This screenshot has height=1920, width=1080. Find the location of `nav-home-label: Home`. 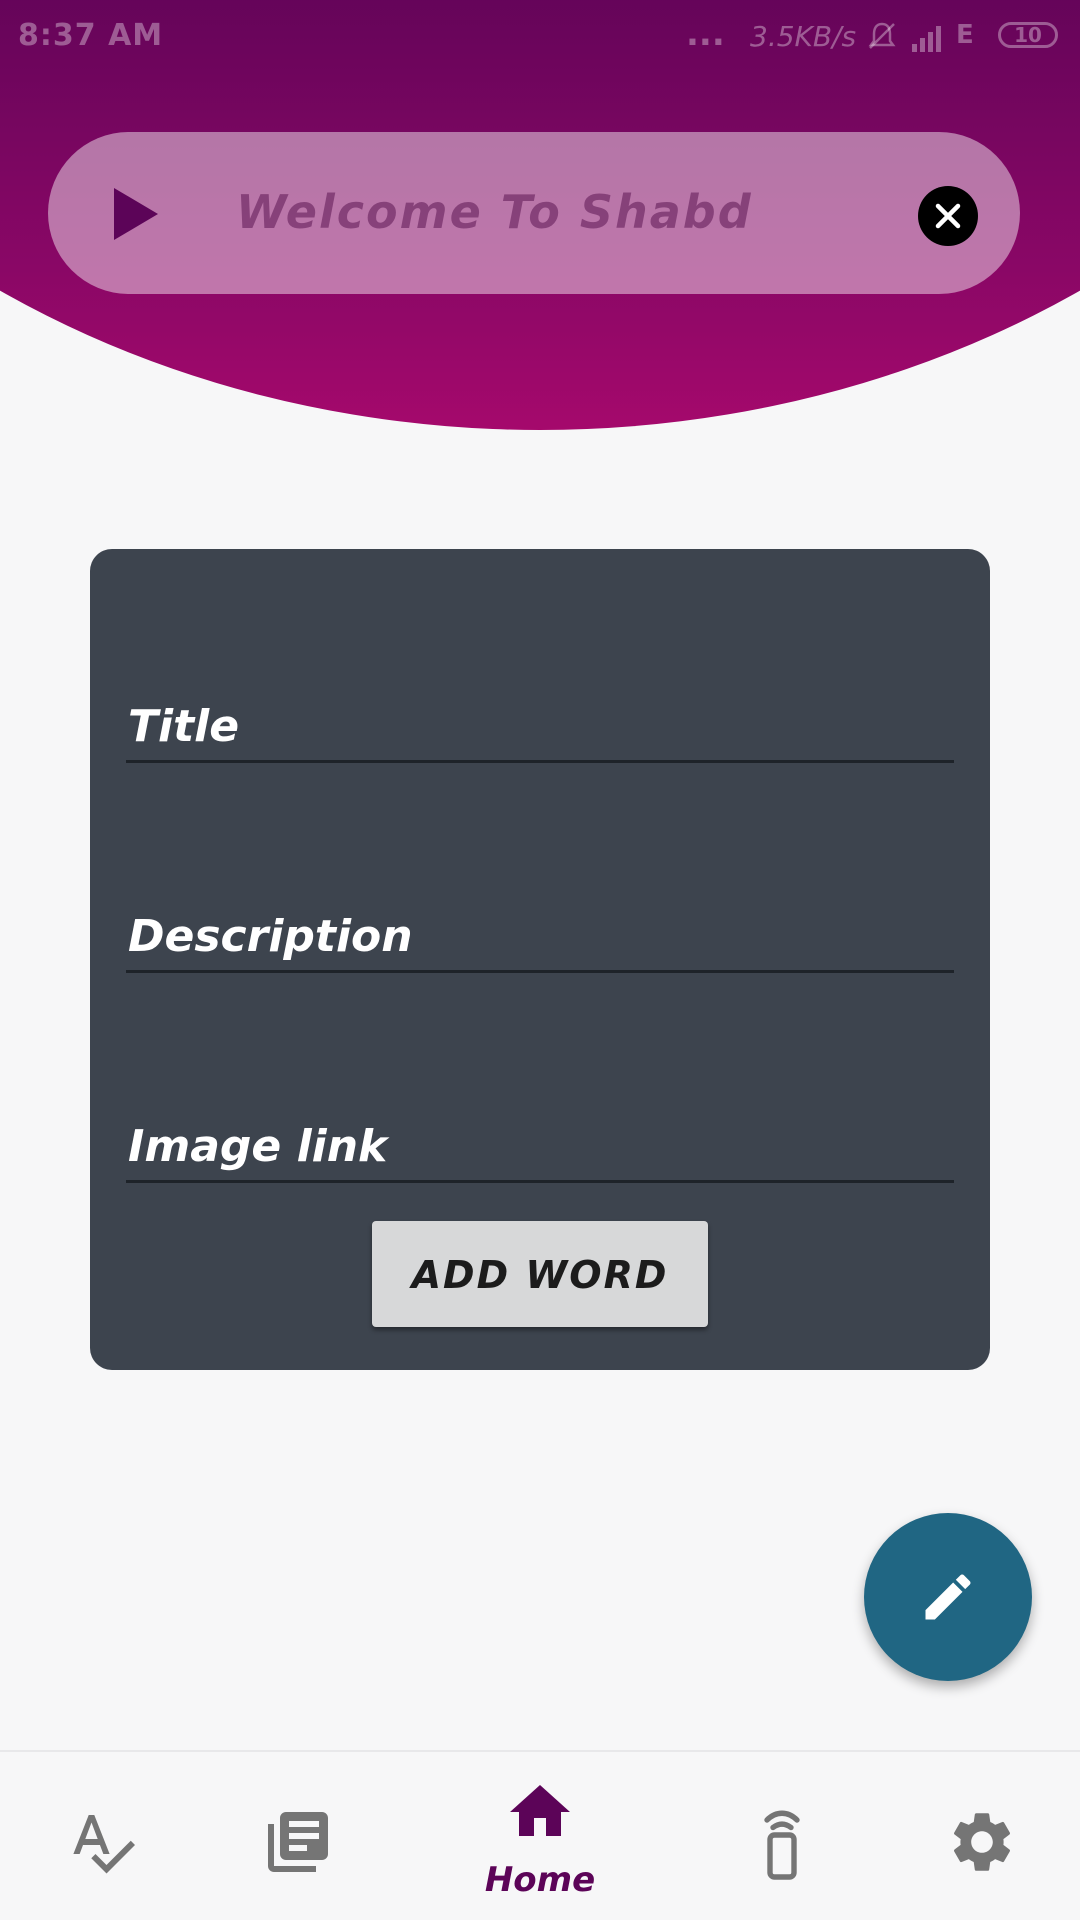

nav-home-label: Home is located at coordinates (540, 1880).